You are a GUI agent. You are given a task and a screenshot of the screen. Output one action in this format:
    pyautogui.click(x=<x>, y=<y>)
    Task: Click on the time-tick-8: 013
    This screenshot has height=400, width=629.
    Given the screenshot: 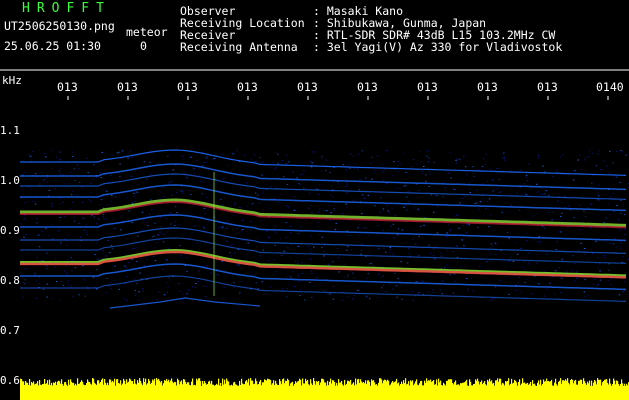 What is the action you would take?
    pyautogui.click(x=487, y=87)
    